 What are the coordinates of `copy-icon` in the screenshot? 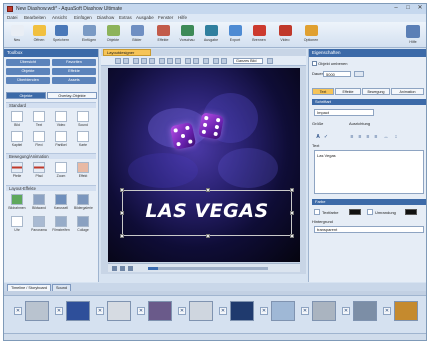 It's located at (144, 61).